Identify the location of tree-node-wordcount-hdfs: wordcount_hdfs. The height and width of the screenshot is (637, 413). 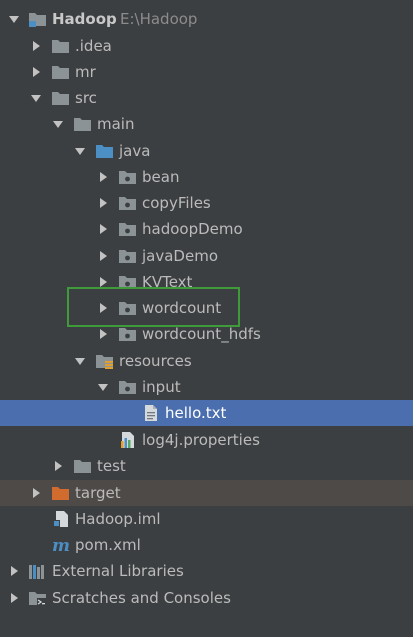
(206, 334).